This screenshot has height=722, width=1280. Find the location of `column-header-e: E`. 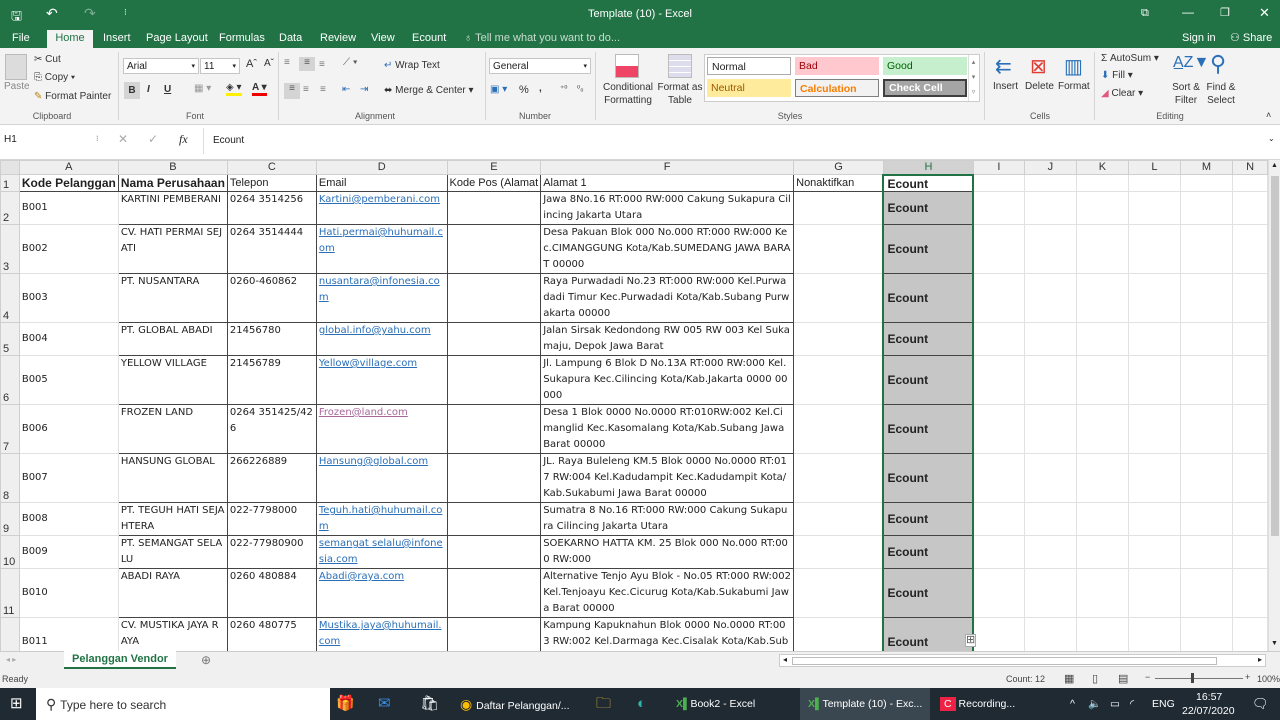

column-header-e: E is located at coordinates (494, 167).